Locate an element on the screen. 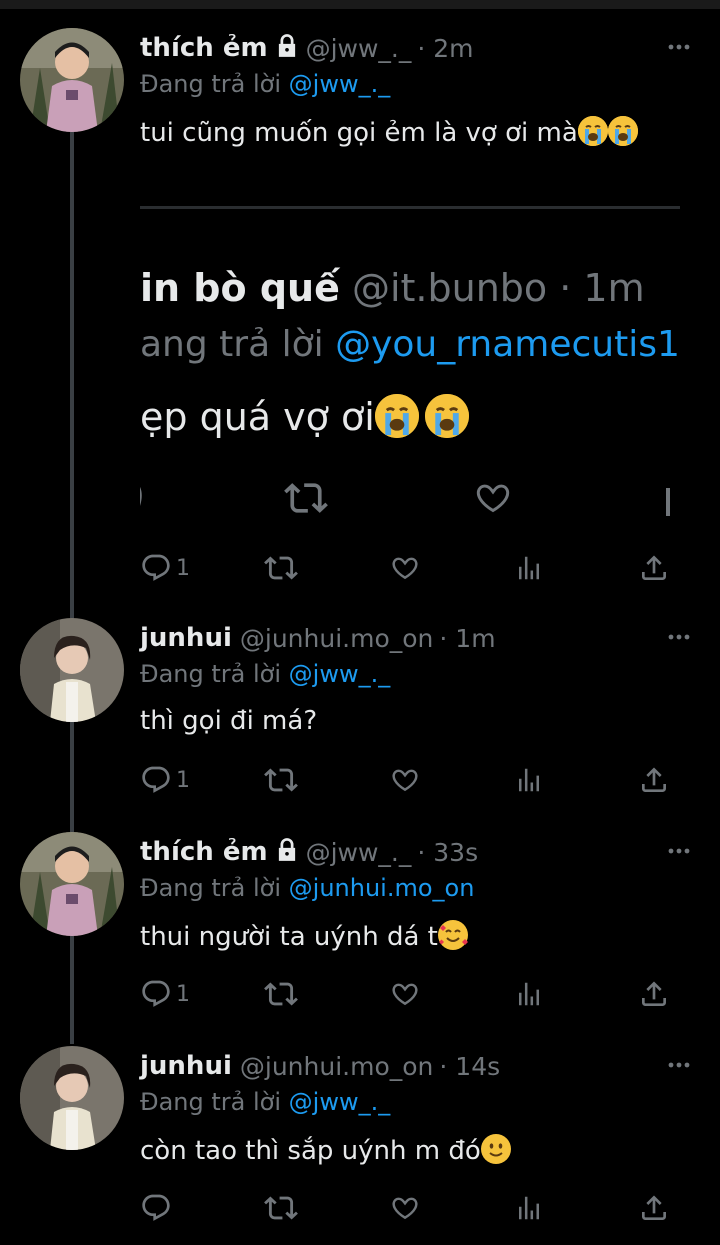 Image resolution: width=720 pixels, height=1245 pixels. quoted-display-name: in bò quế is located at coordinates (240, 288).